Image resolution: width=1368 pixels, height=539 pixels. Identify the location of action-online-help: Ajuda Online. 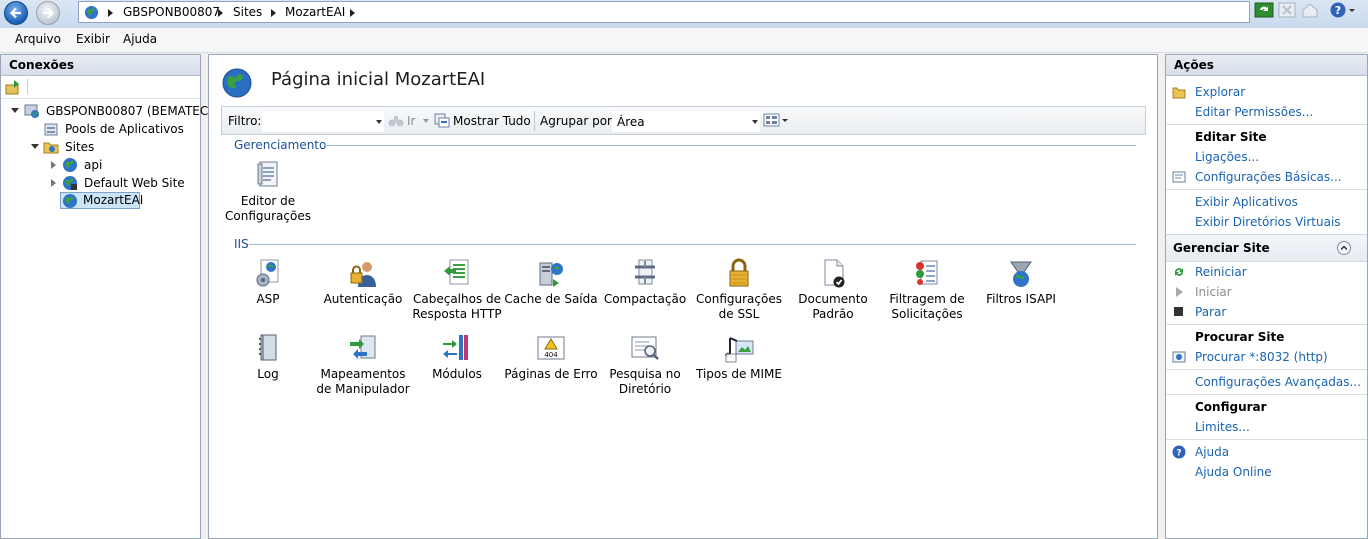
(1233, 472).